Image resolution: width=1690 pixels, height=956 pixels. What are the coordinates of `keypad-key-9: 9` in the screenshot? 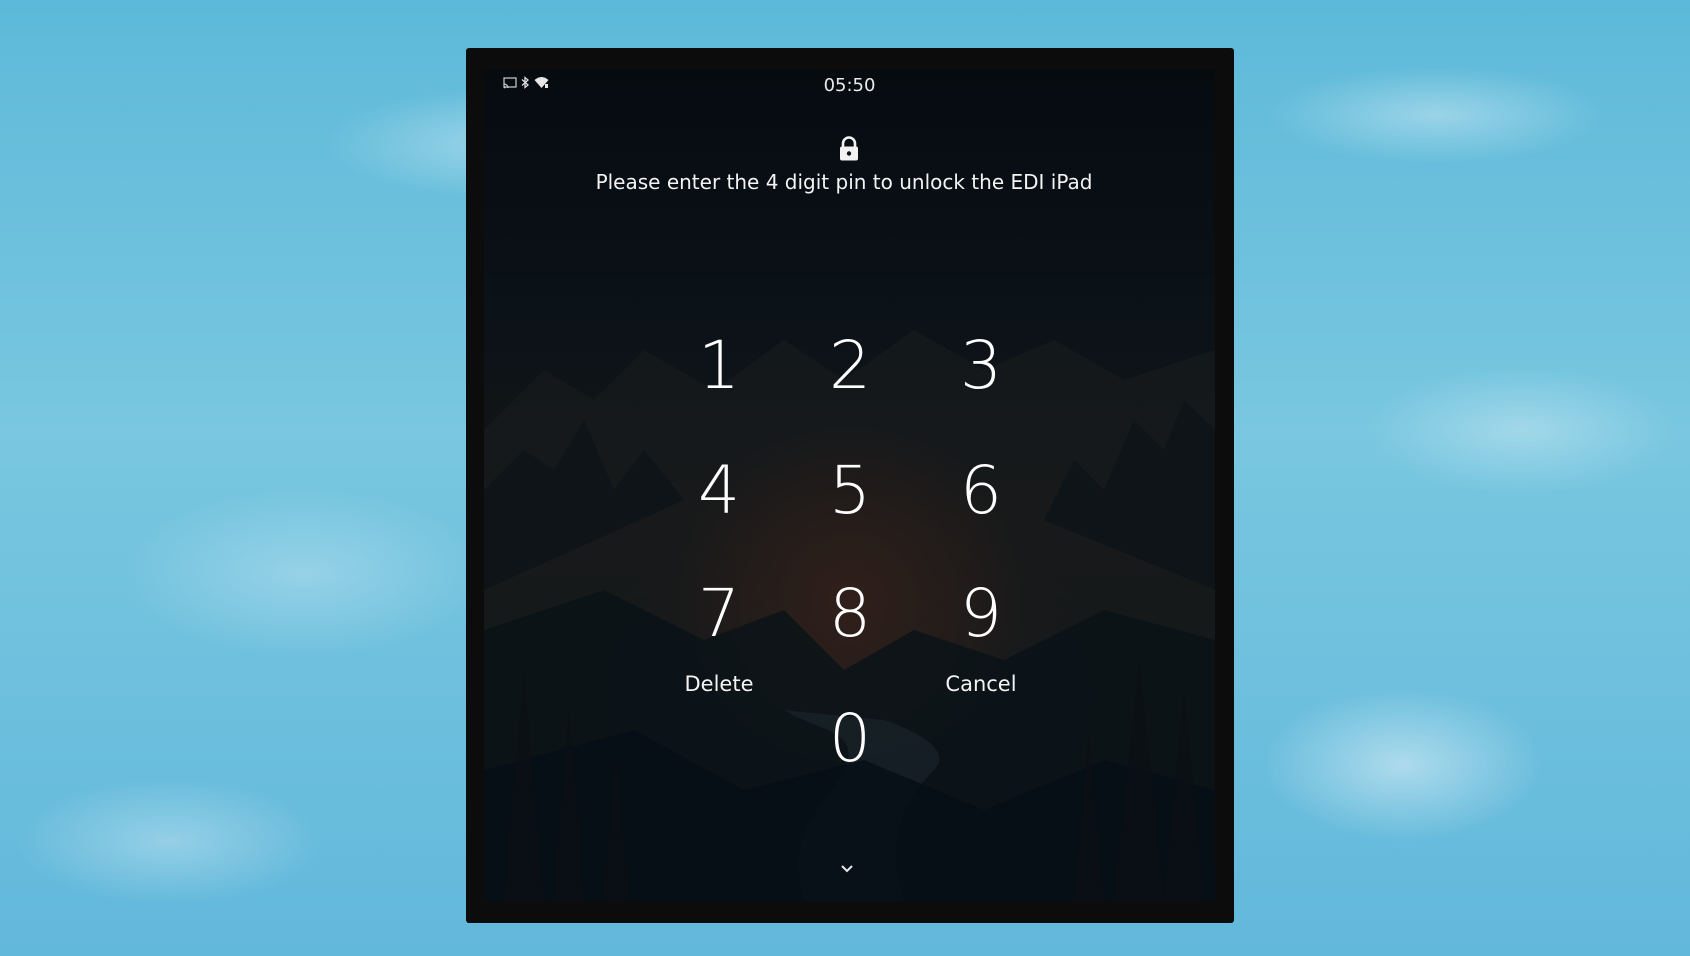 It's located at (981, 613).